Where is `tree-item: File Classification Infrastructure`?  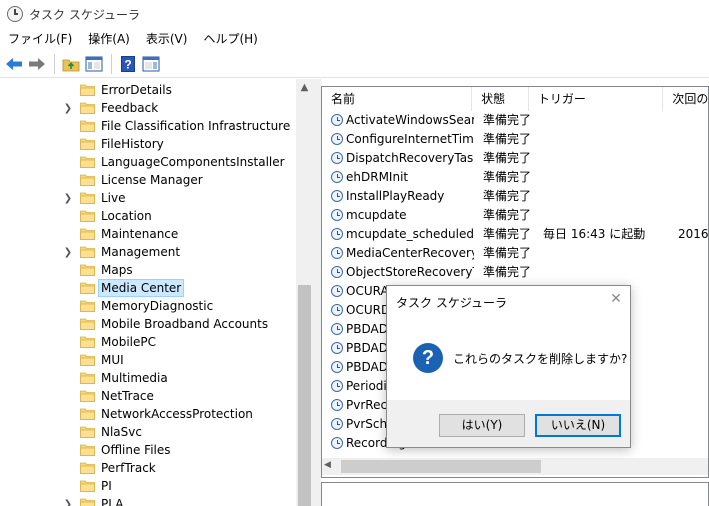 tree-item: File Classification Infrastructure is located at coordinates (148, 126).